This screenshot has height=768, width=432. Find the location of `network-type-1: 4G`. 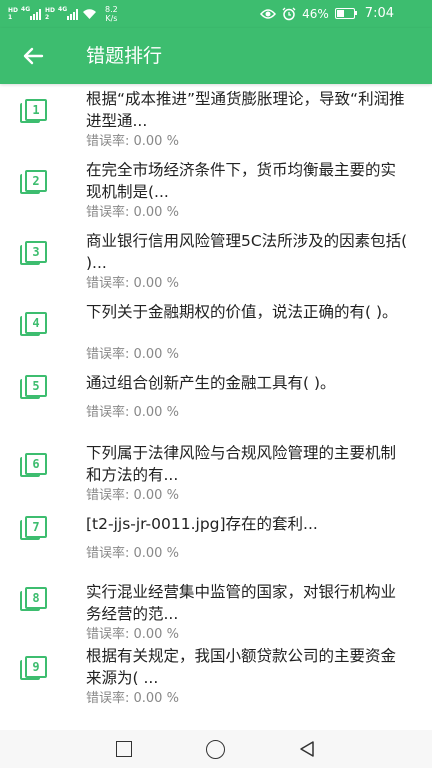

network-type-1: 4G is located at coordinates (26, 9).